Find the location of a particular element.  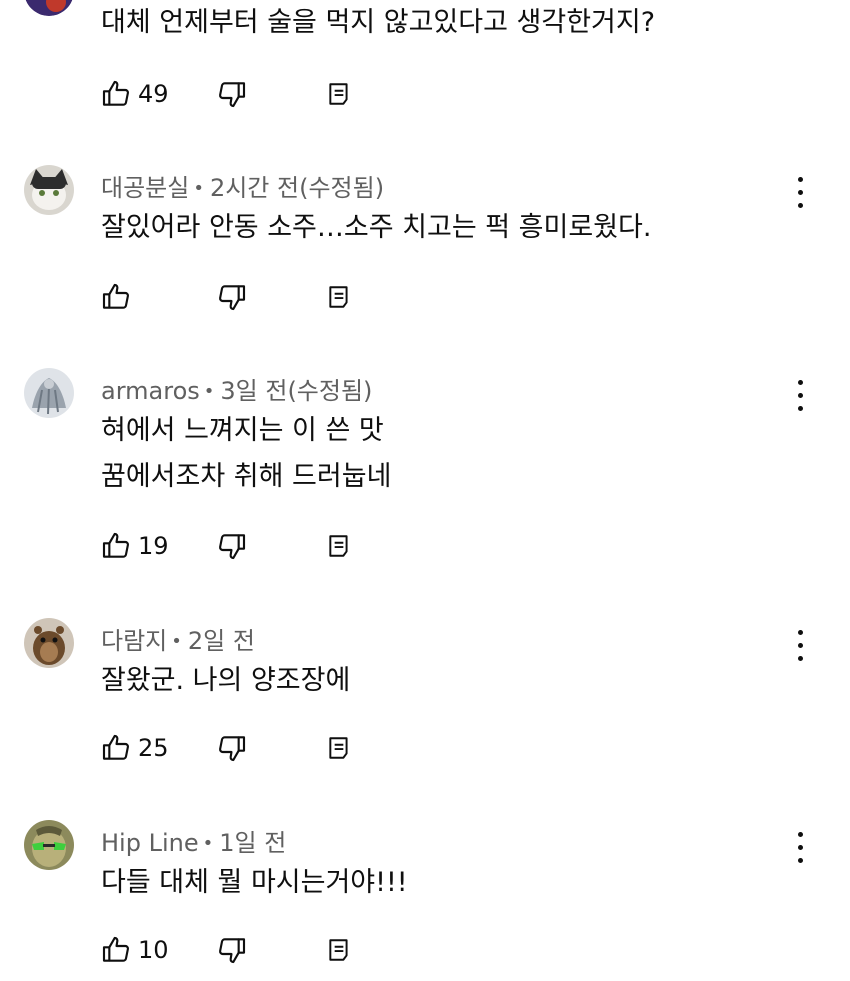

like-button: 25 is located at coordinates (134, 748).